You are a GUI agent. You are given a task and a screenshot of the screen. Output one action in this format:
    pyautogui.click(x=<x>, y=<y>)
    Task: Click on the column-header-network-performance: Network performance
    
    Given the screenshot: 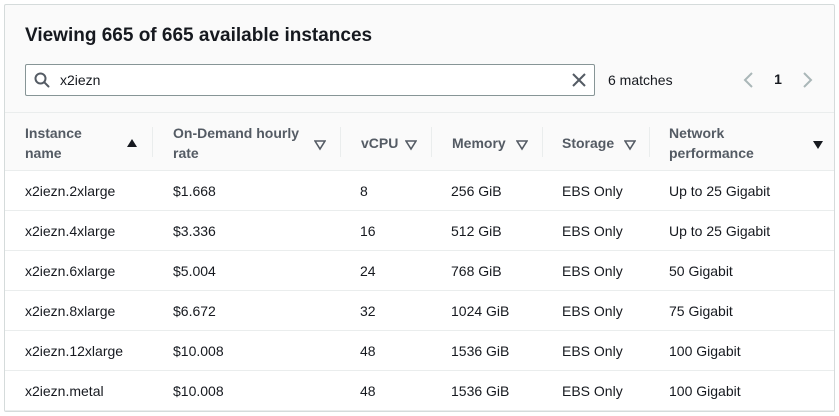 What is the action you would take?
    pyautogui.click(x=741, y=142)
    